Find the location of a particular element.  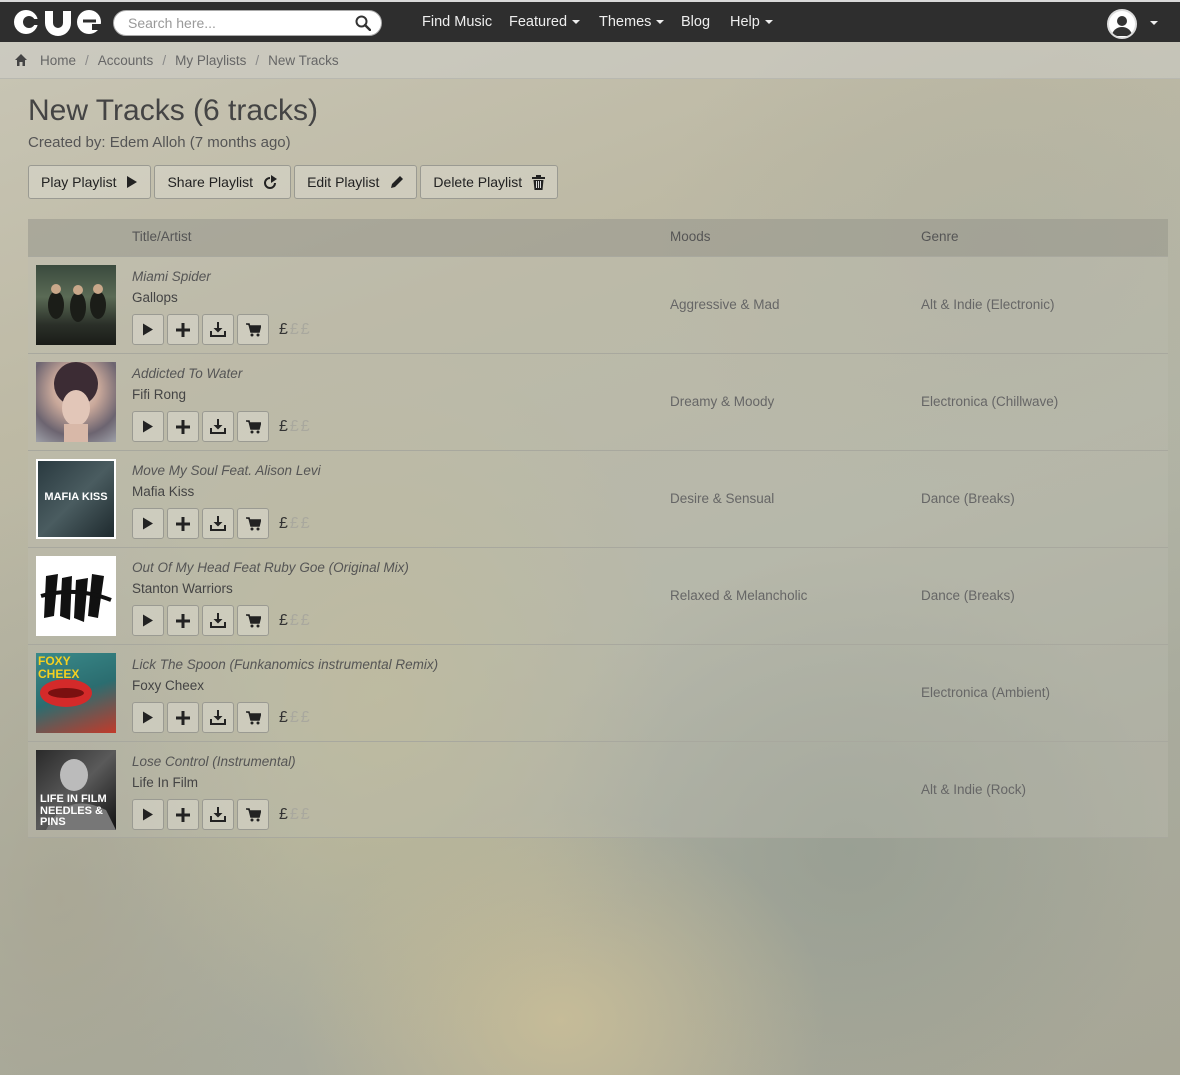

album-art: MAFIA KISS is located at coordinates (76, 499).